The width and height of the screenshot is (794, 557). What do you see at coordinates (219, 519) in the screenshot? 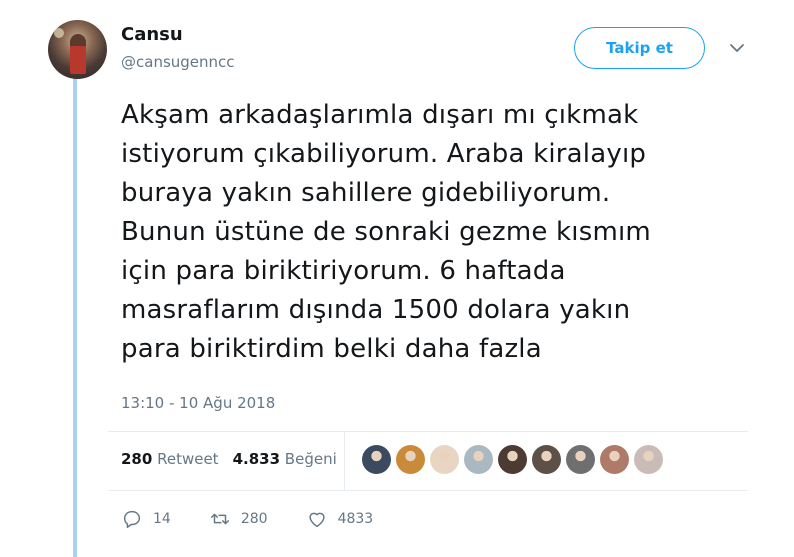
I see `retweet-icon` at bounding box center [219, 519].